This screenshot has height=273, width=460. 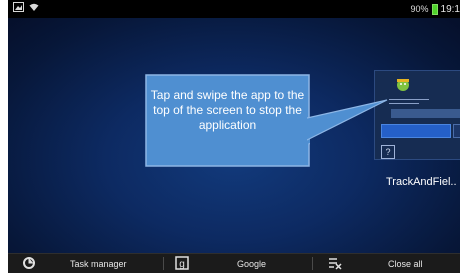 I want to click on close-all-button: Close all, so click(x=405, y=263).